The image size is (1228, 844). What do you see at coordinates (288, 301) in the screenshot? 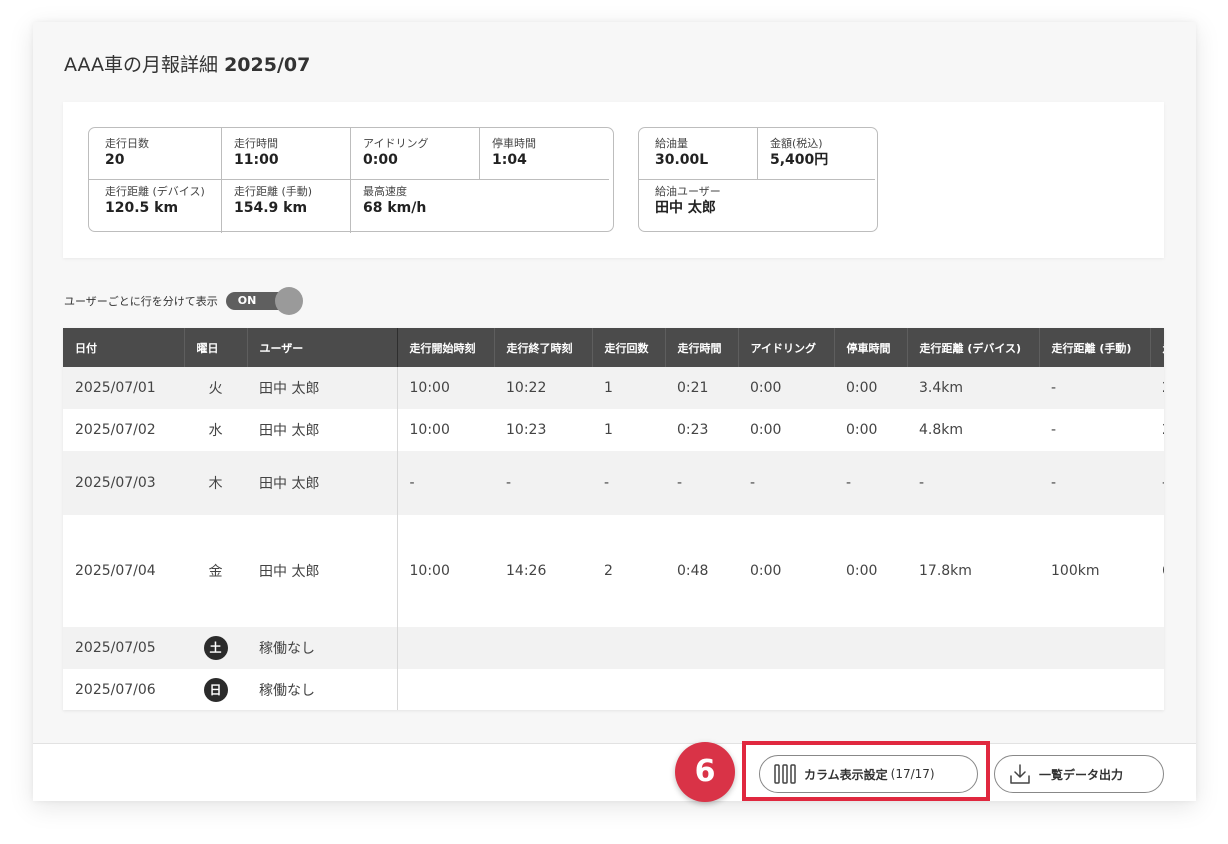
I see `toggle-knob` at bounding box center [288, 301].